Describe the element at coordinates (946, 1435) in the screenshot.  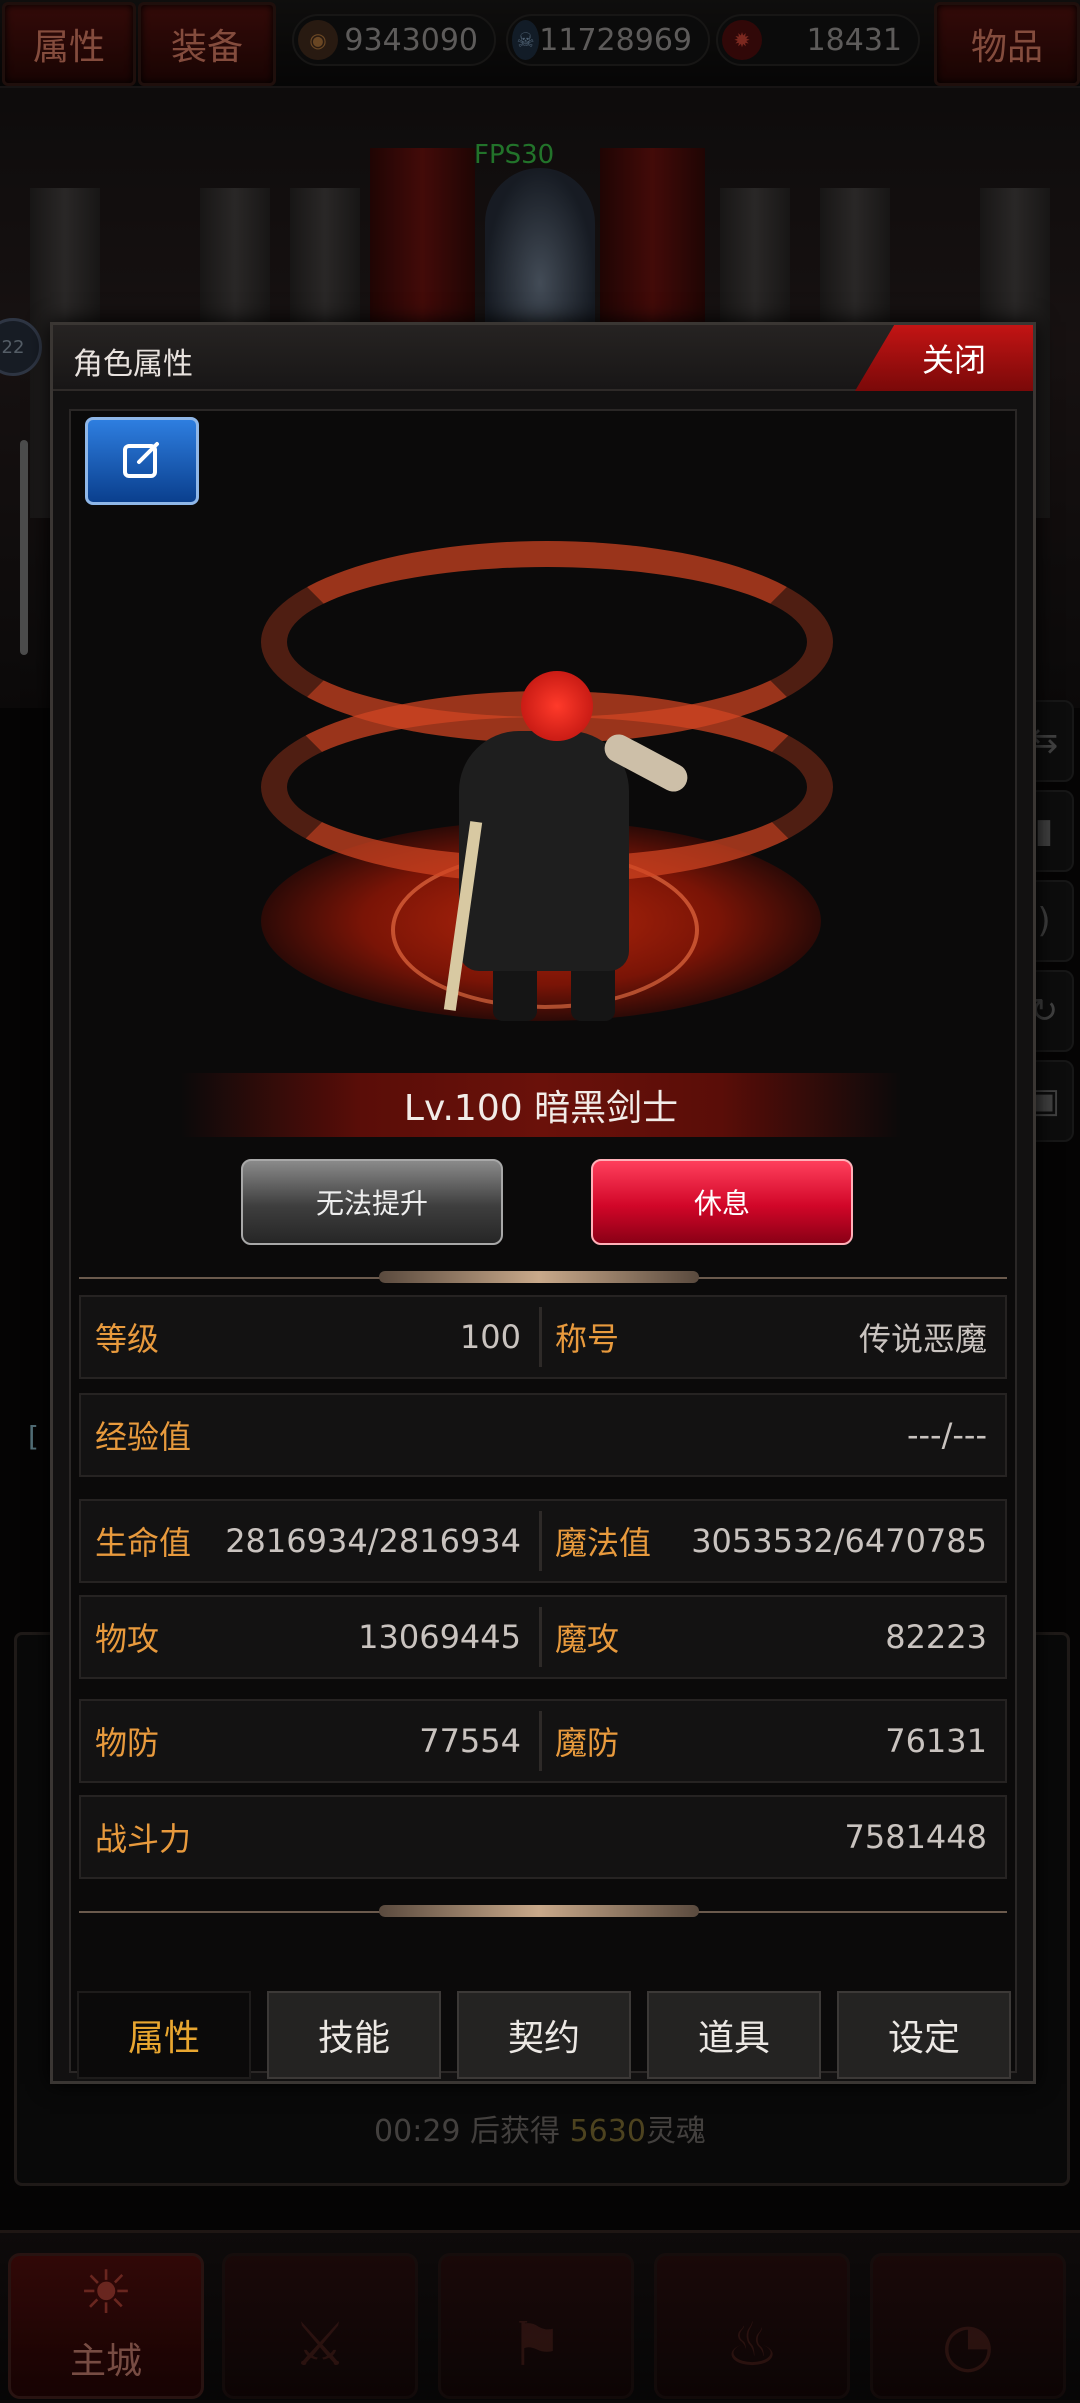
I see `exp-value: ---/---` at that location.